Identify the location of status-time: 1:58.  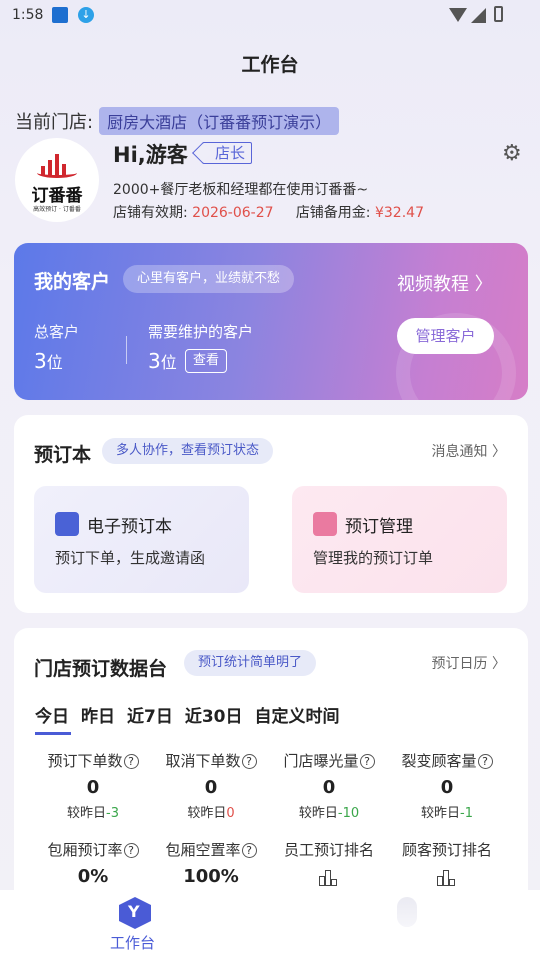
(28, 15).